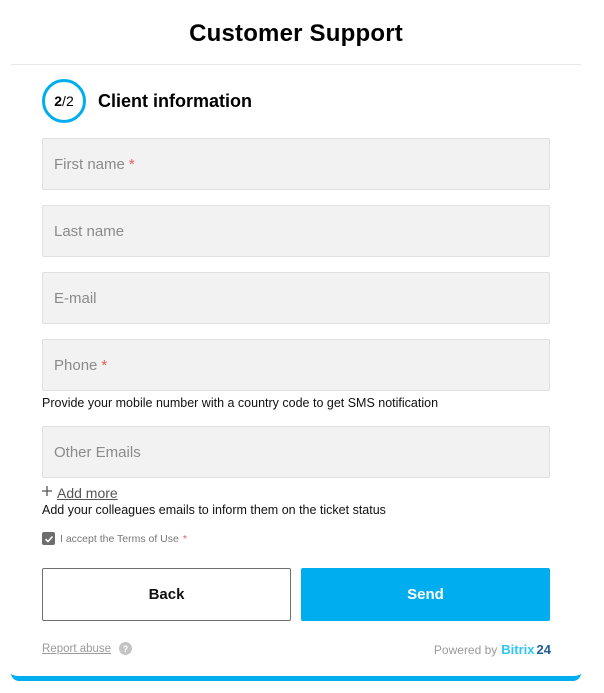 This screenshot has height=693, width=604. What do you see at coordinates (131, 164) in the screenshot?
I see `first-name-required-mark: *` at bounding box center [131, 164].